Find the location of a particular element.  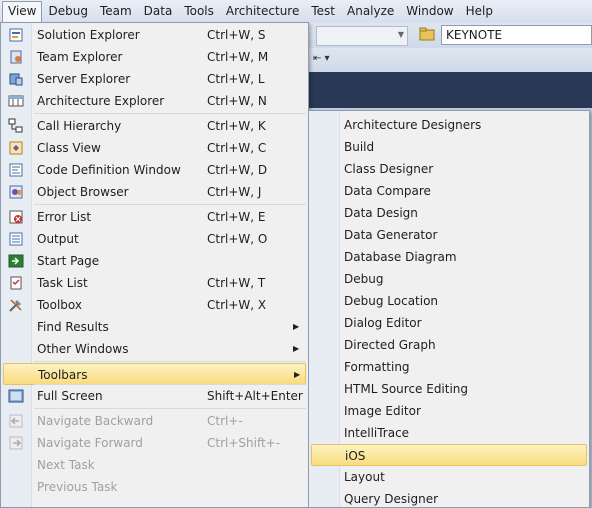

submenu-item-label: Architecture Designers is located at coordinates (413, 125).